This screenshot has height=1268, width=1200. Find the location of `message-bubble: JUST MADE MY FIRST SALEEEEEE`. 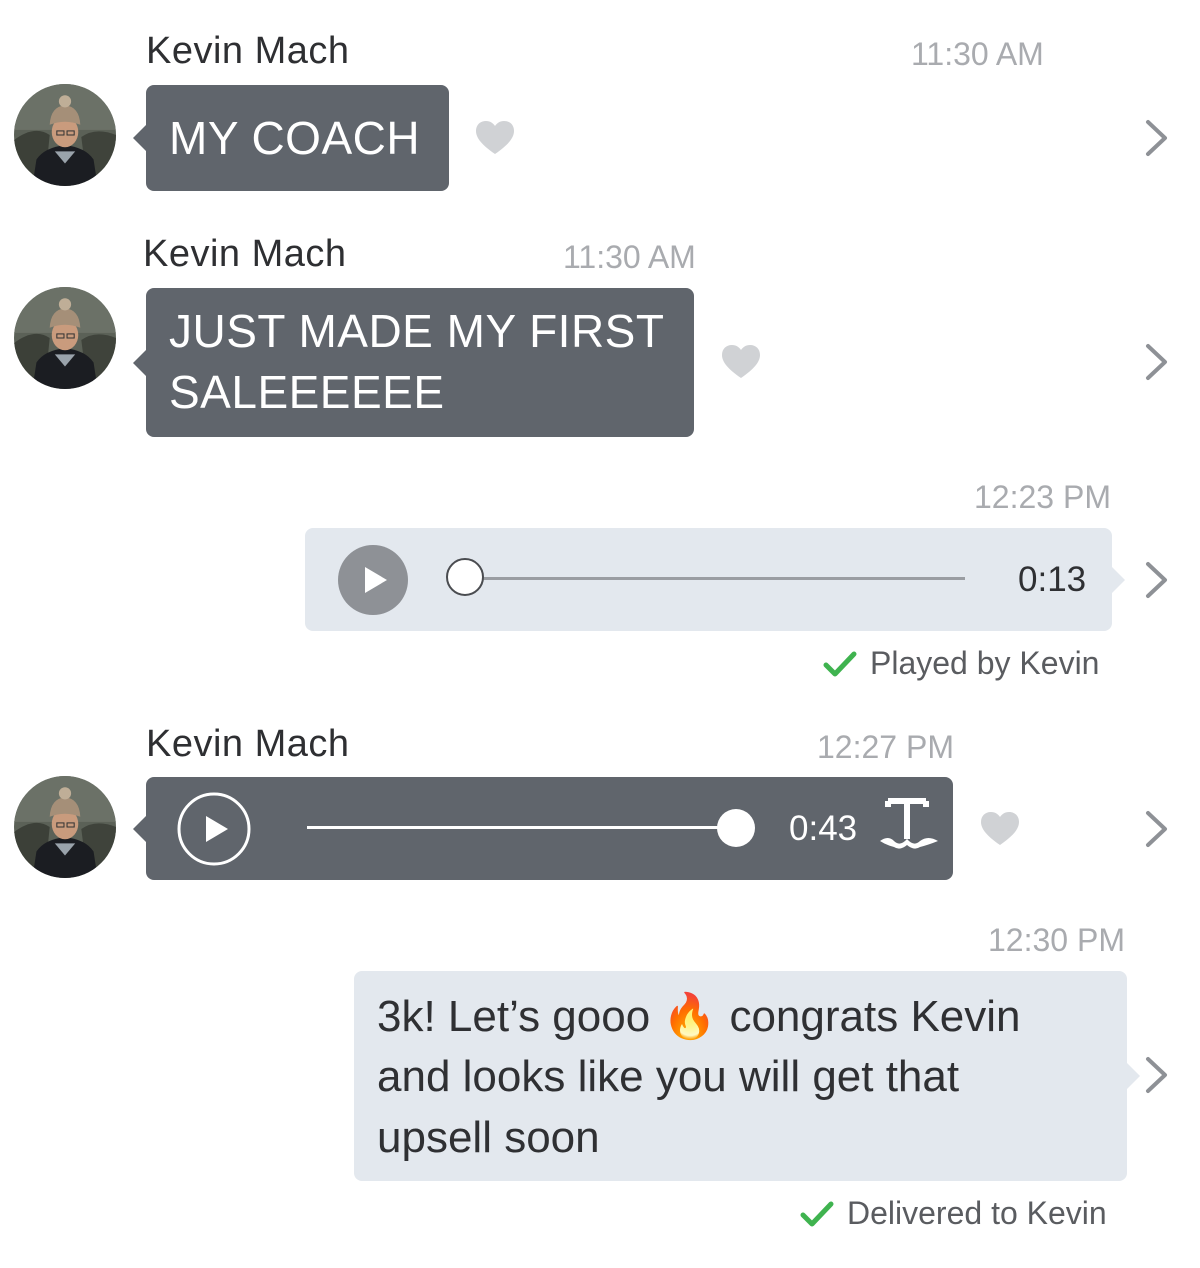

message-bubble: JUST MADE MY FIRST SALEEEEEE is located at coordinates (413, 362).